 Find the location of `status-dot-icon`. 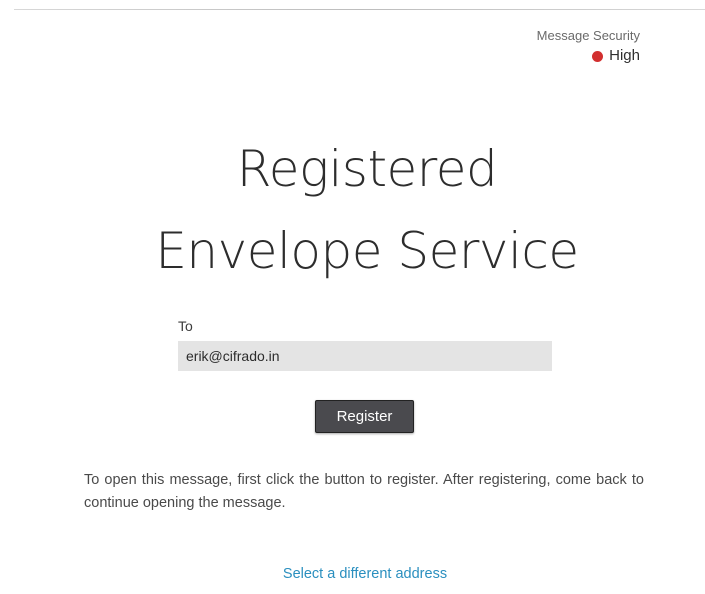

status-dot-icon is located at coordinates (598, 56).